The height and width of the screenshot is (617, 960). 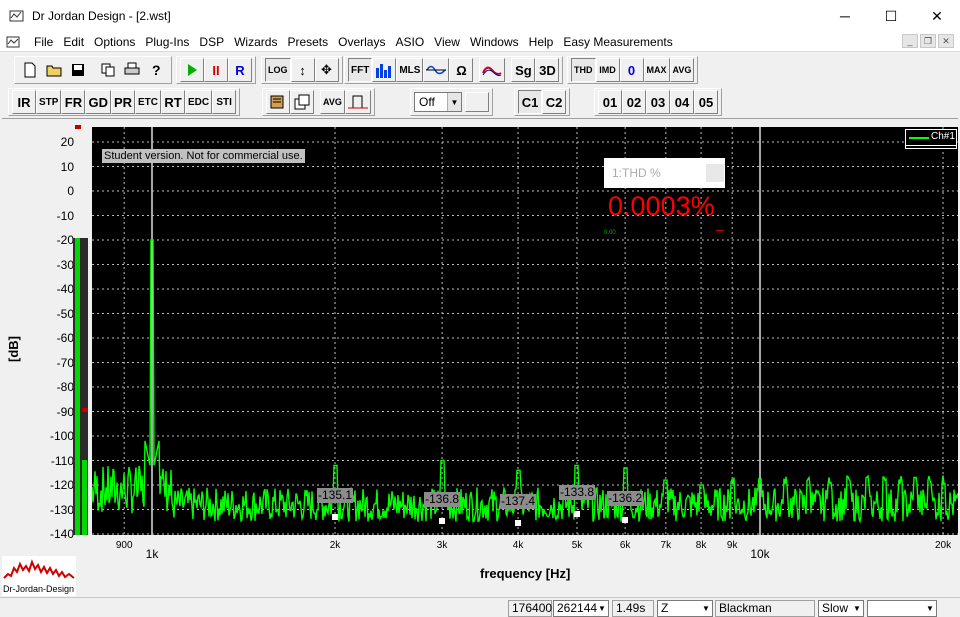 What do you see at coordinates (841, 608) in the screenshot?
I see `speed-select: Slow ▼` at bounding box center [841, 608].